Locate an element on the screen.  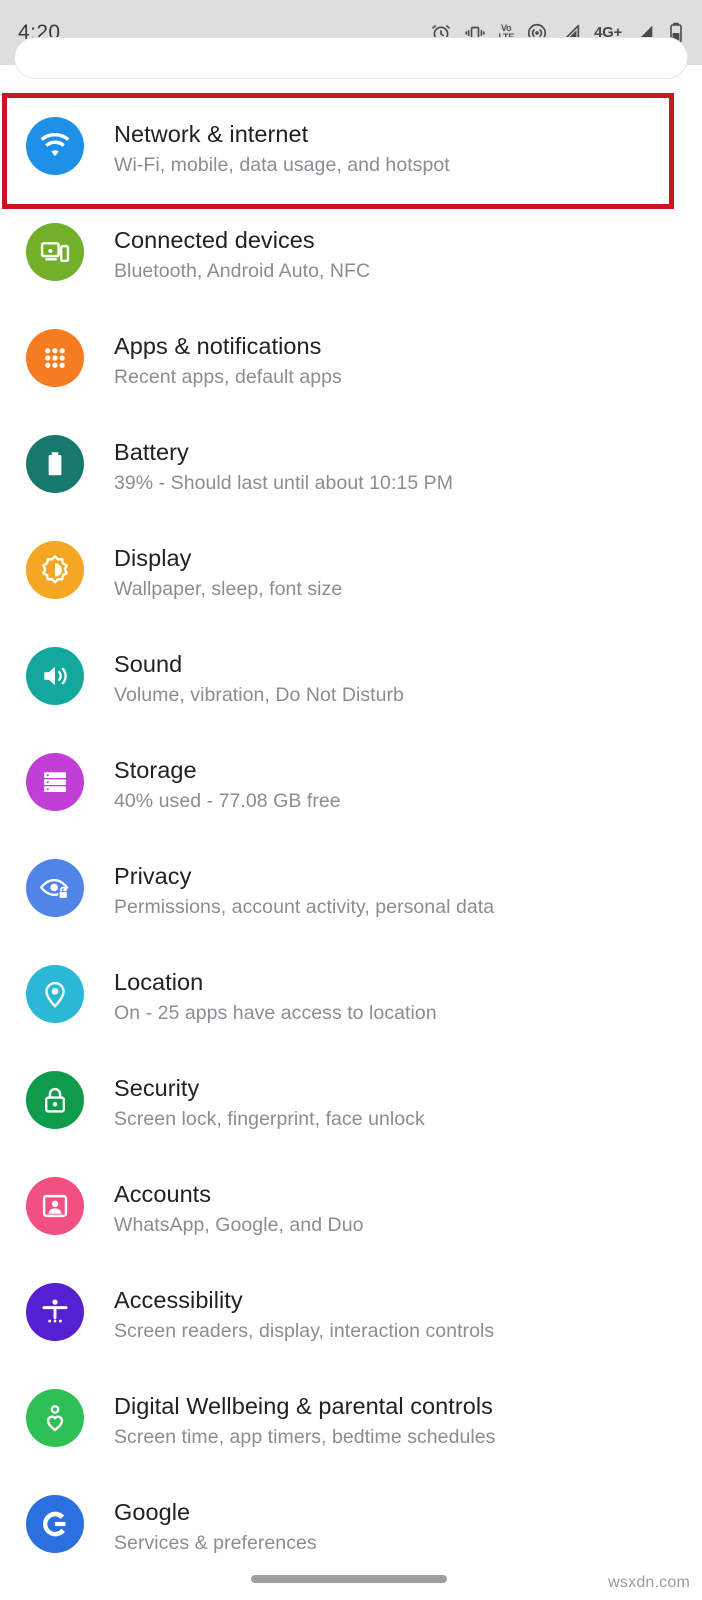
settings-row-subtitle: WhatsApp, Google, and Duo is located at coordinates (239, 1225).